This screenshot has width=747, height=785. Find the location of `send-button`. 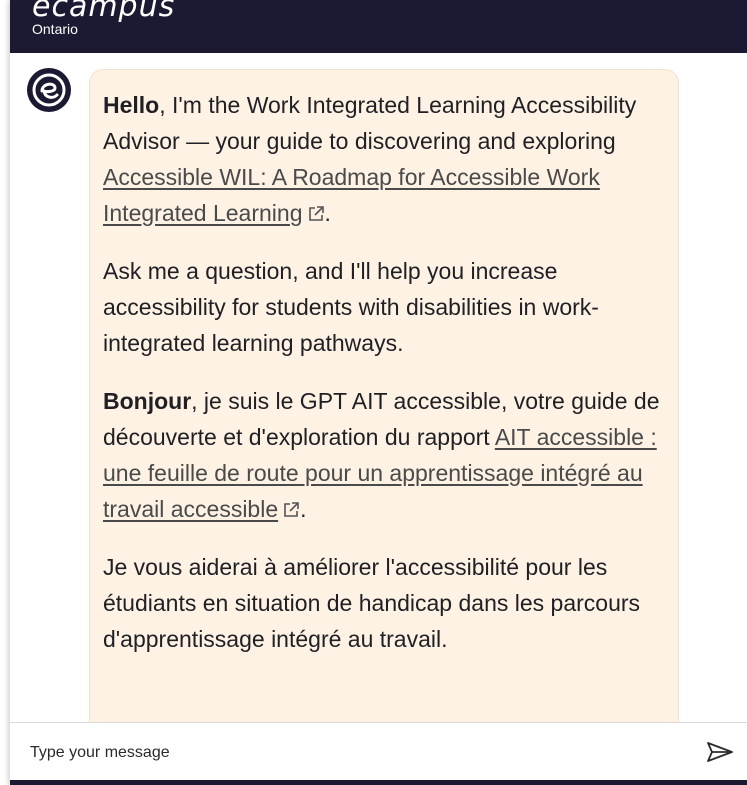

send-button is located at coordinates (720, 752).